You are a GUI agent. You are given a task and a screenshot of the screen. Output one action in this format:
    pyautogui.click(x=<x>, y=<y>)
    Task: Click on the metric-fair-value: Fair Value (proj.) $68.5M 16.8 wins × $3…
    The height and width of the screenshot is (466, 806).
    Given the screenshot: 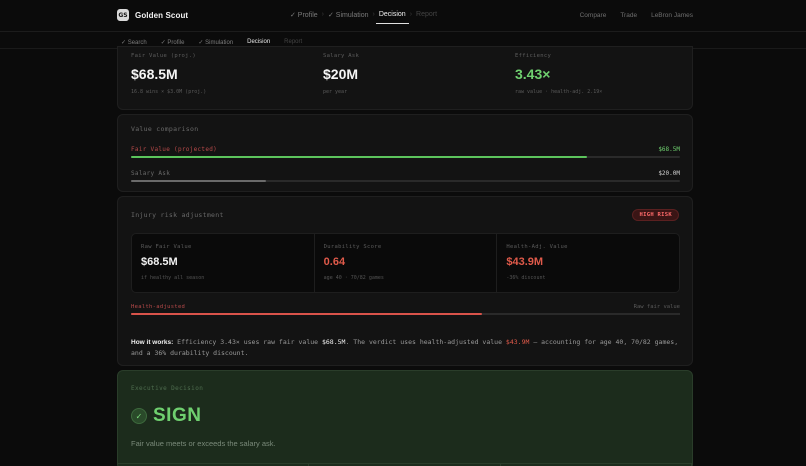 What is the action you would take?
    pyautogui.click(x=168, y=74)
    